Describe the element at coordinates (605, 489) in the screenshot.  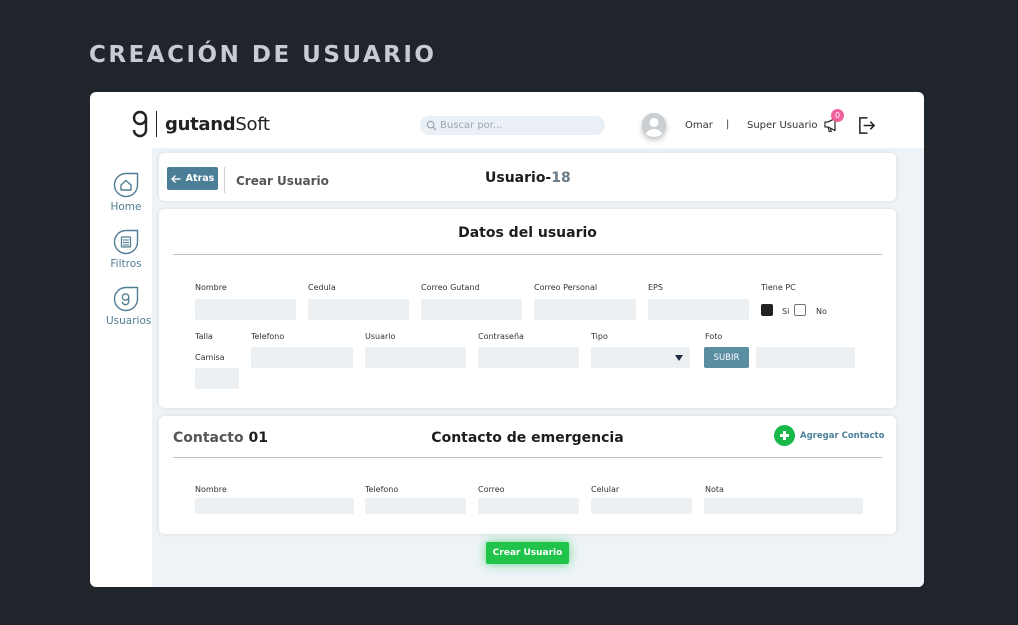
I see `contact-celular-label: Celular` at that location.